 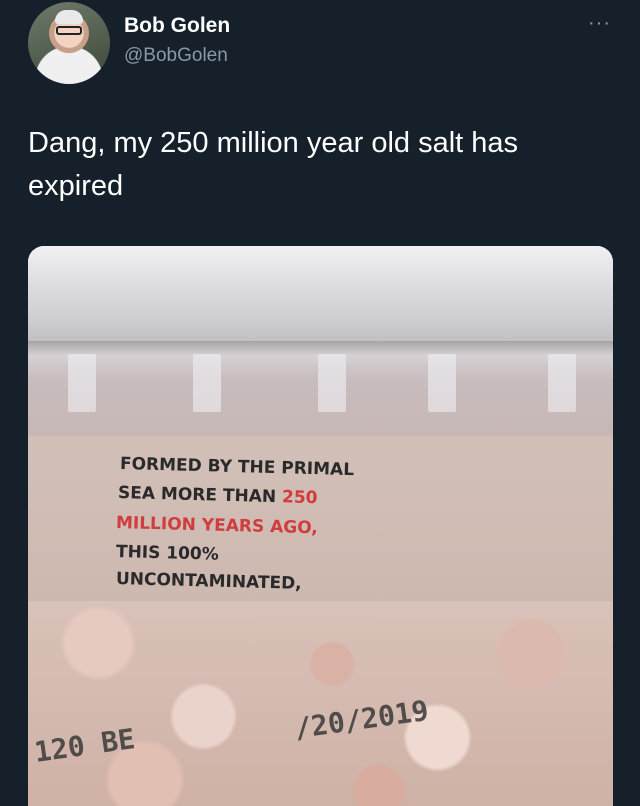 I want to click on container-lid, so click(x=320, y=296).